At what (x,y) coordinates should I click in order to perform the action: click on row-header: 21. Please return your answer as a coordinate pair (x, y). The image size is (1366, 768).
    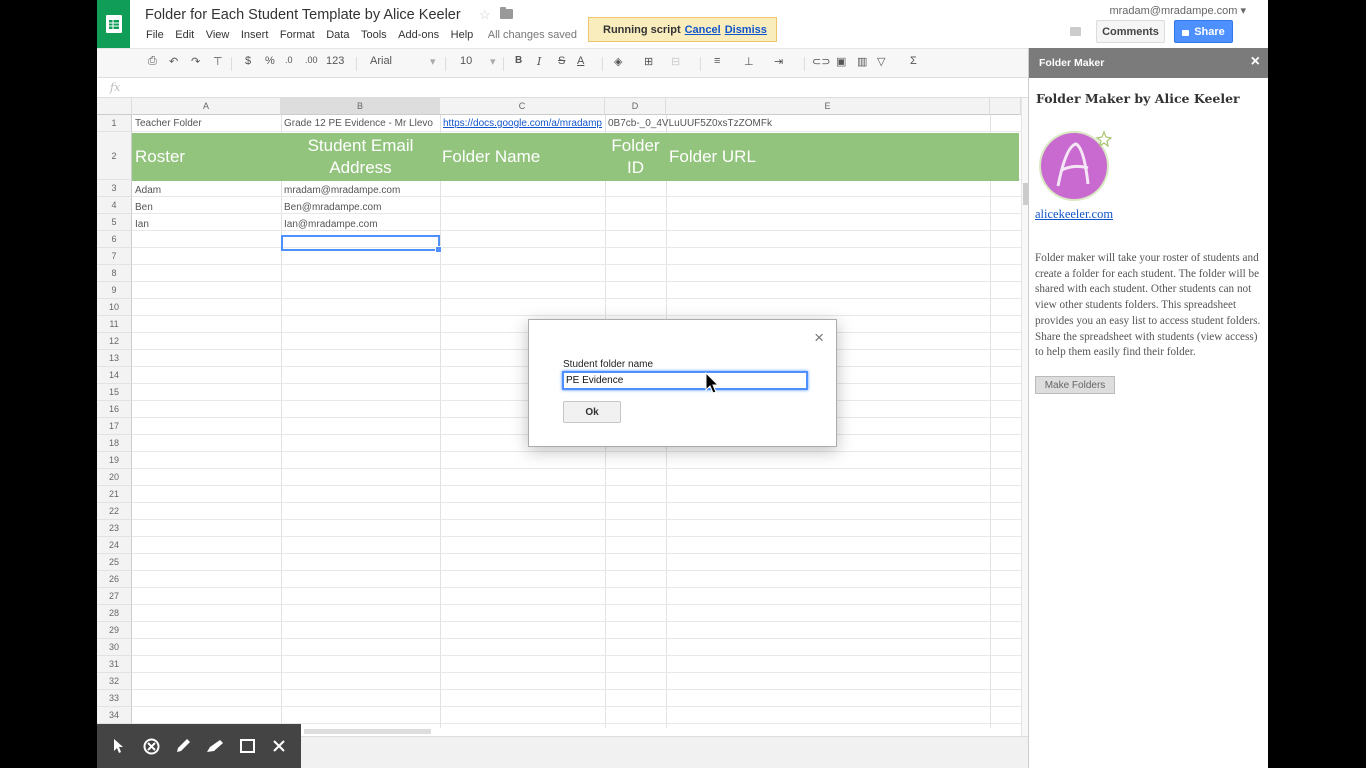
    Looking at the image, I should click on (114, 494).